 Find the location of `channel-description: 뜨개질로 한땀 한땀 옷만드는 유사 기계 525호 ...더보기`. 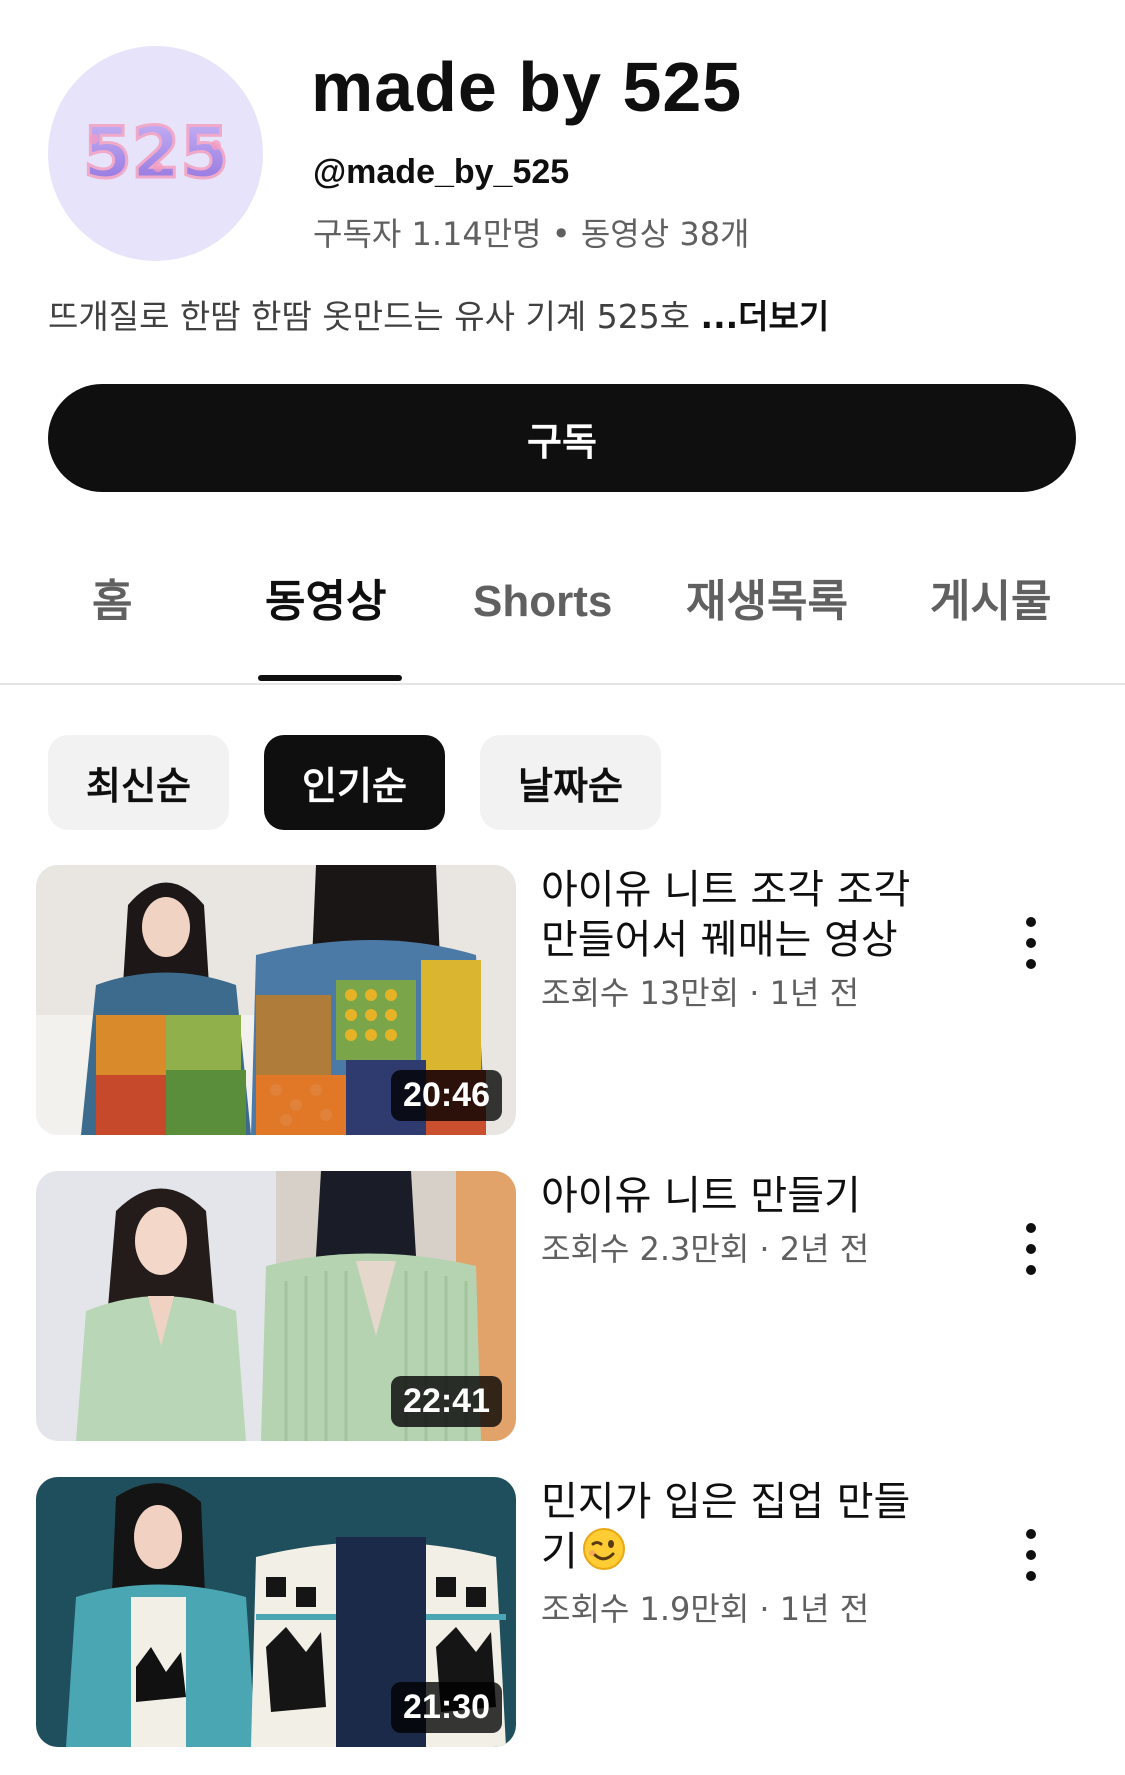

channel-description: 뜨개질로 한땀 한땀 옷만드는 유사 기계 525호 ...더보기 is located at coordinates (438, 316).